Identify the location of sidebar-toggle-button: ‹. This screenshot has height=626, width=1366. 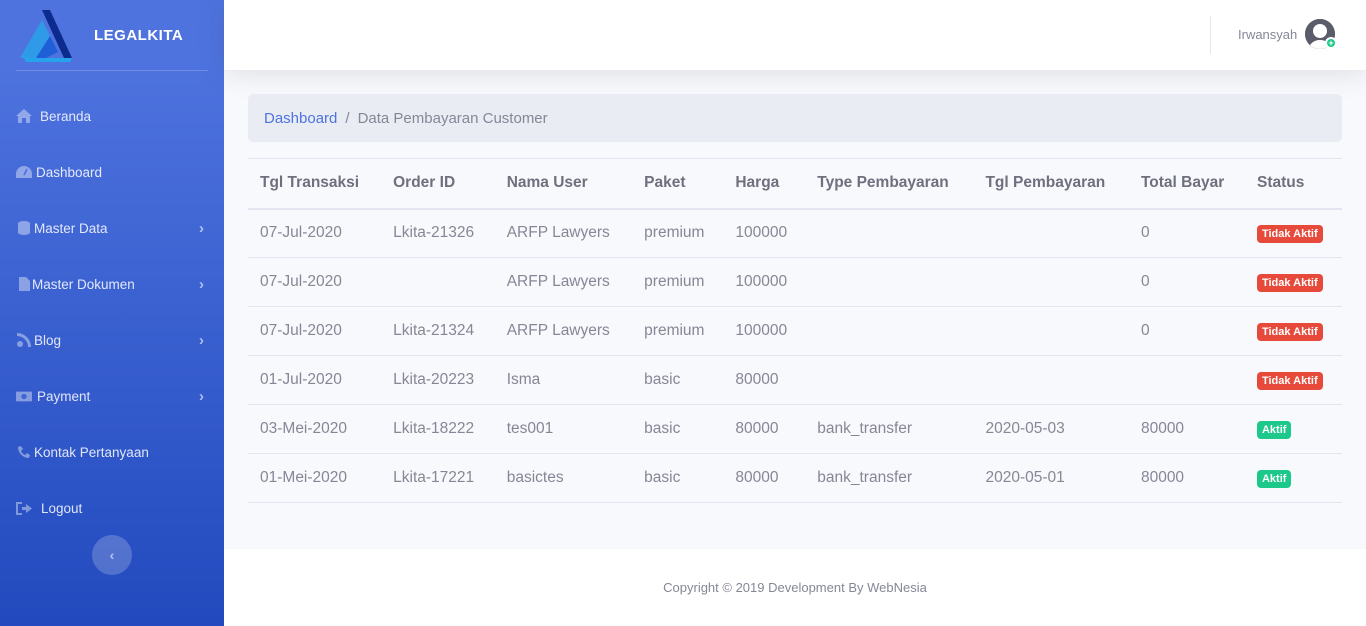
(112, 555).